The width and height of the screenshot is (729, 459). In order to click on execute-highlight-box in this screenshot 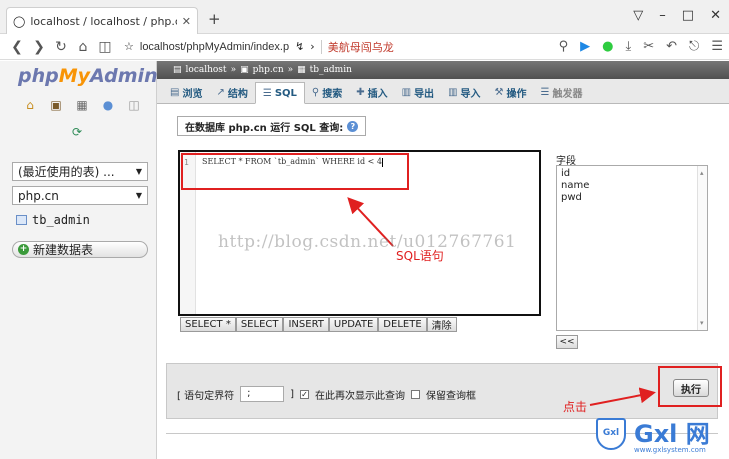, I will do `click(690, 386)`.